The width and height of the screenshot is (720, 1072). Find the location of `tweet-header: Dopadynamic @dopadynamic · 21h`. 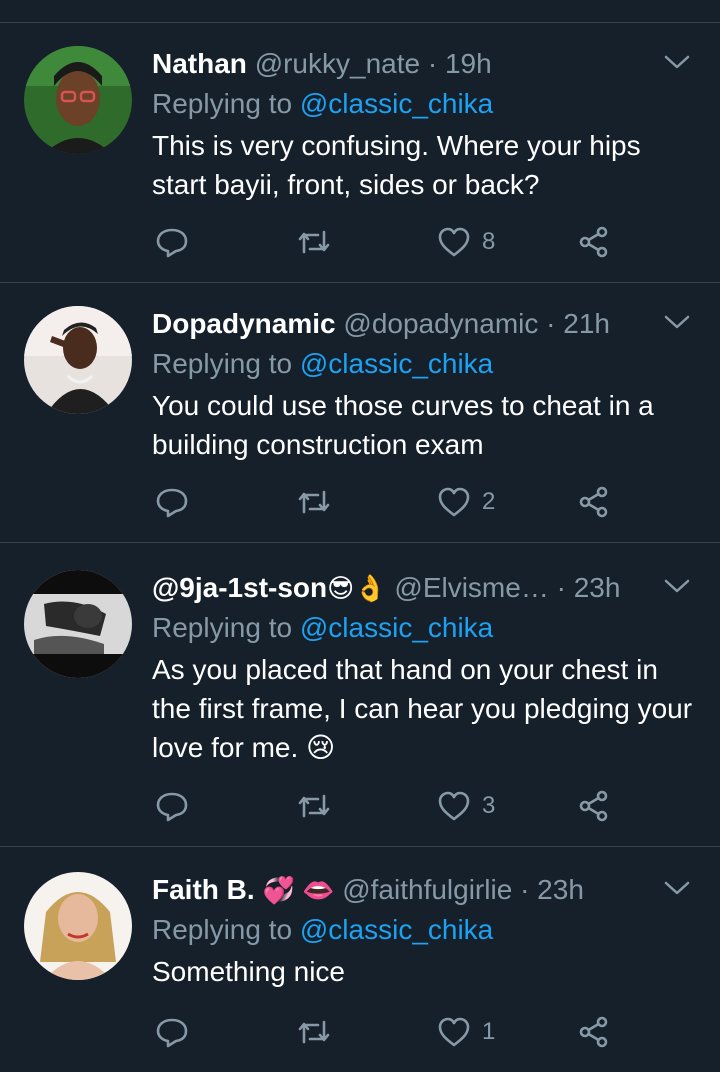

tweet-header: Dopadynamic @dopadynamic · 21h is located at coordinates (396, 324).